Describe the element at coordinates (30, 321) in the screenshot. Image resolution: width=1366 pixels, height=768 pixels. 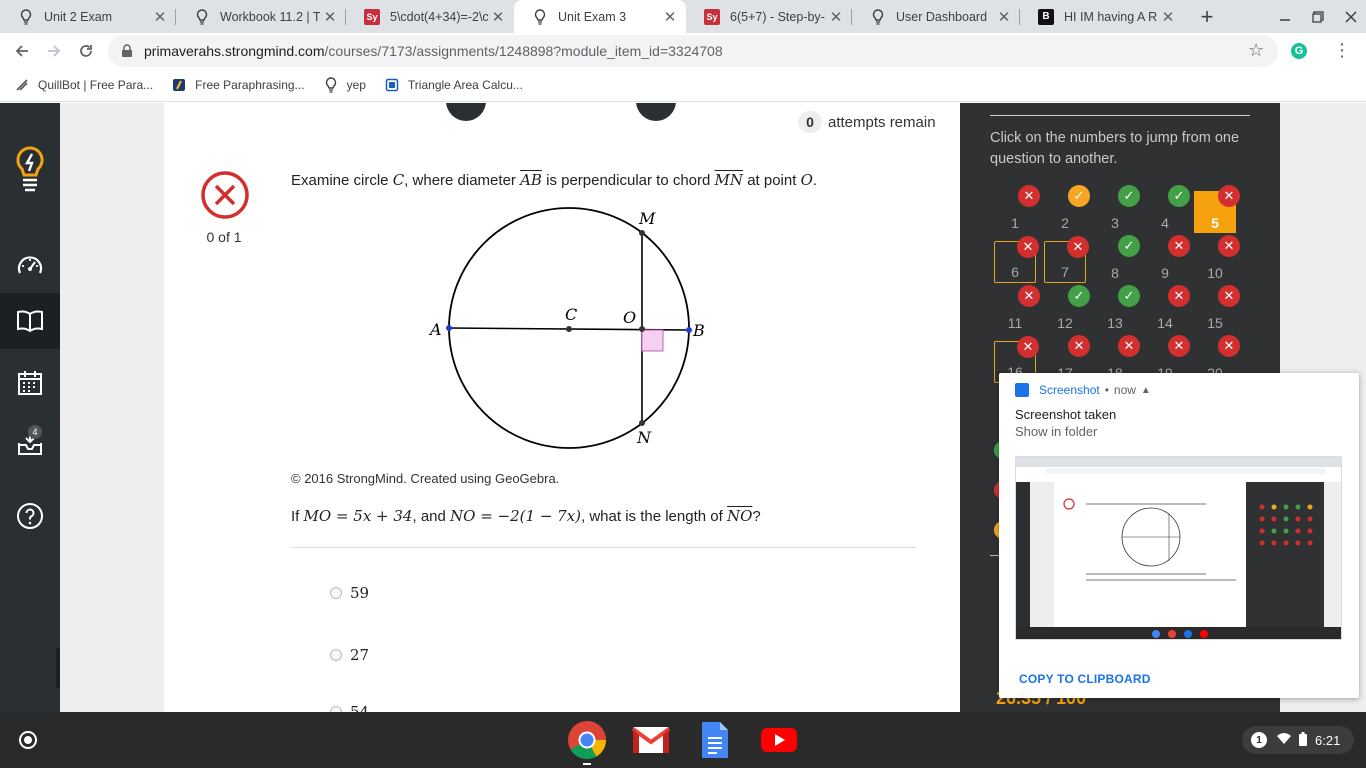
I see `sidebar-item-courses` at that location.